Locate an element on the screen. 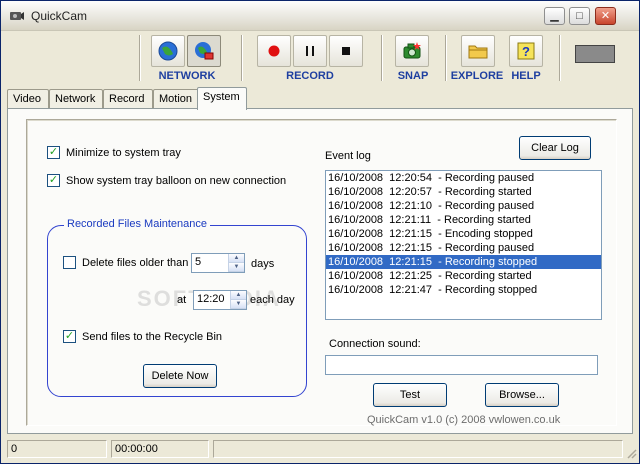 This screenshot has width=640, height=464. close-button: ✕ is located at coordinates (605, 16).